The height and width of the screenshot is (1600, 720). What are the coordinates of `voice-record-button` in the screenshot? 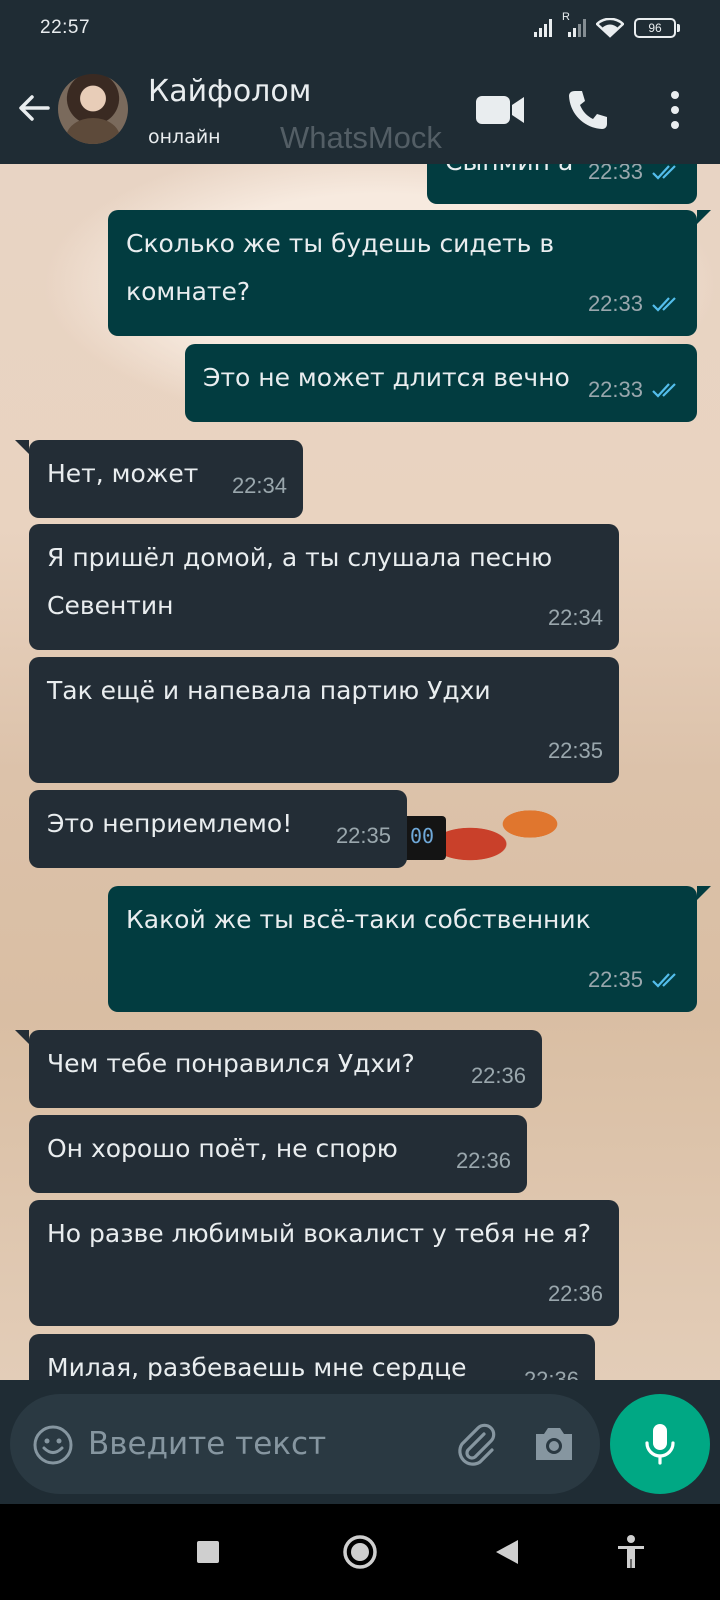 It's located at (660, 1444).